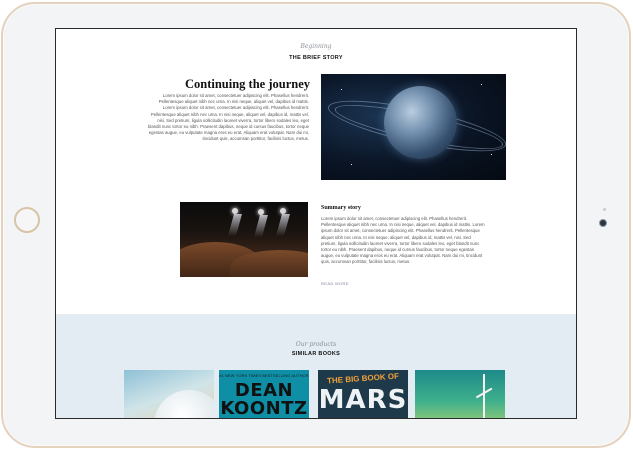  Describe the element at coordinates (27, 220) in the screenshot. I see `home-button` at that location.